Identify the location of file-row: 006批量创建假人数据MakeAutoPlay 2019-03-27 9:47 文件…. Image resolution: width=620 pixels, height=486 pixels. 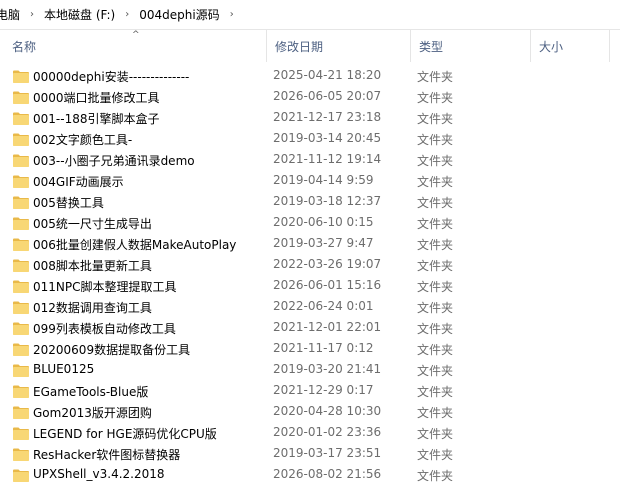
(310, 244).